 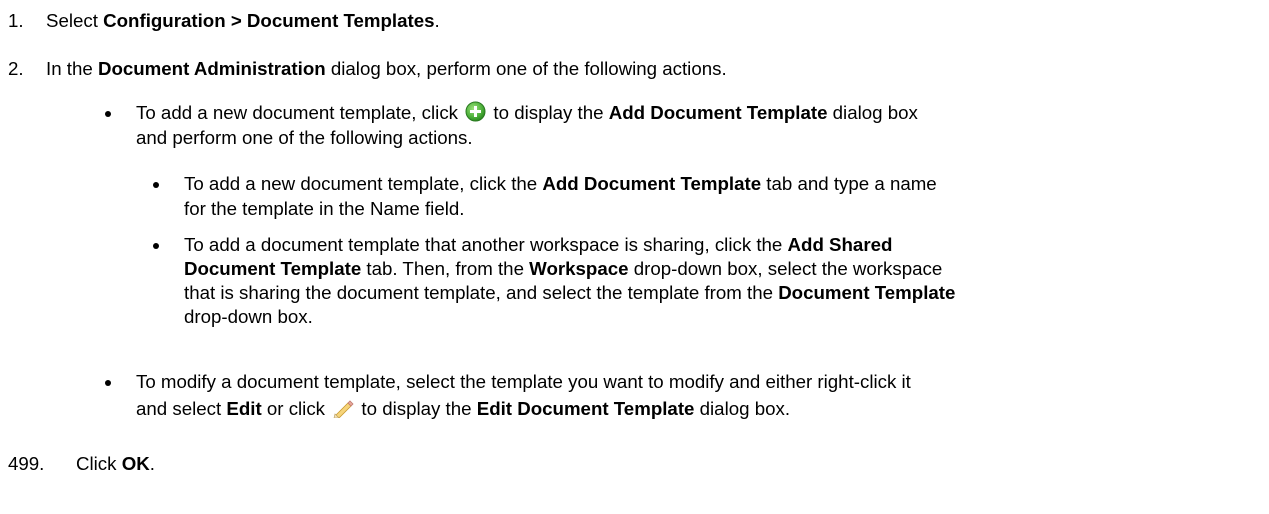 I want to click on pencil-icon, so click(x=343, y=410).